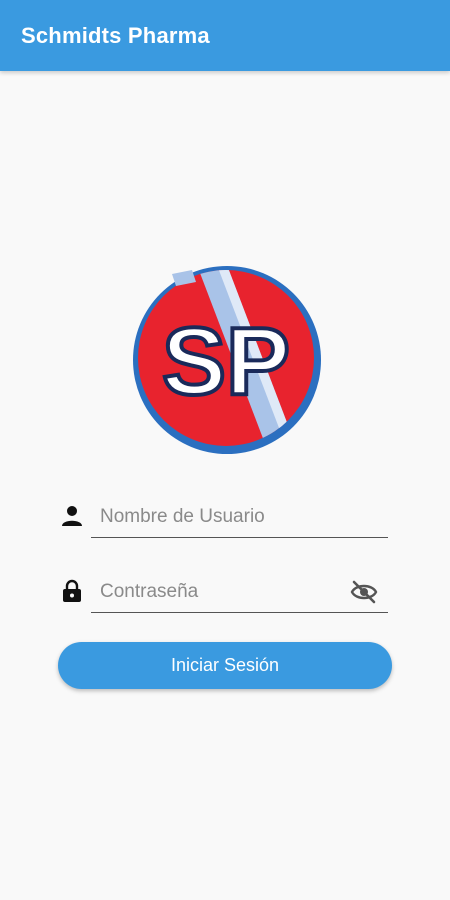 This screenshot has width=450, height=900. What do you see at coordinates (225, 35) in the screenshot?
I see `app-bar: Schmidts Pharma` at bounding box center [225, 35].